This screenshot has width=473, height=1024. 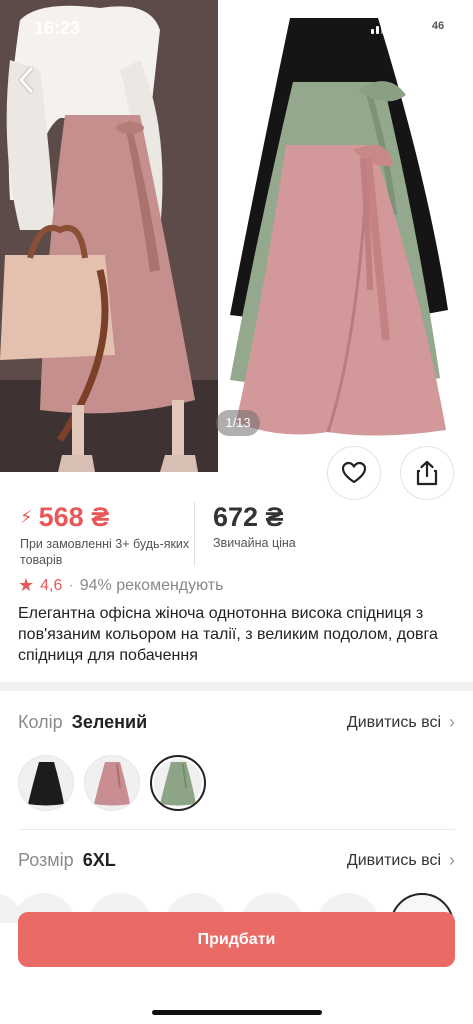 I want to click on back-button, so click(x=26, y=80).